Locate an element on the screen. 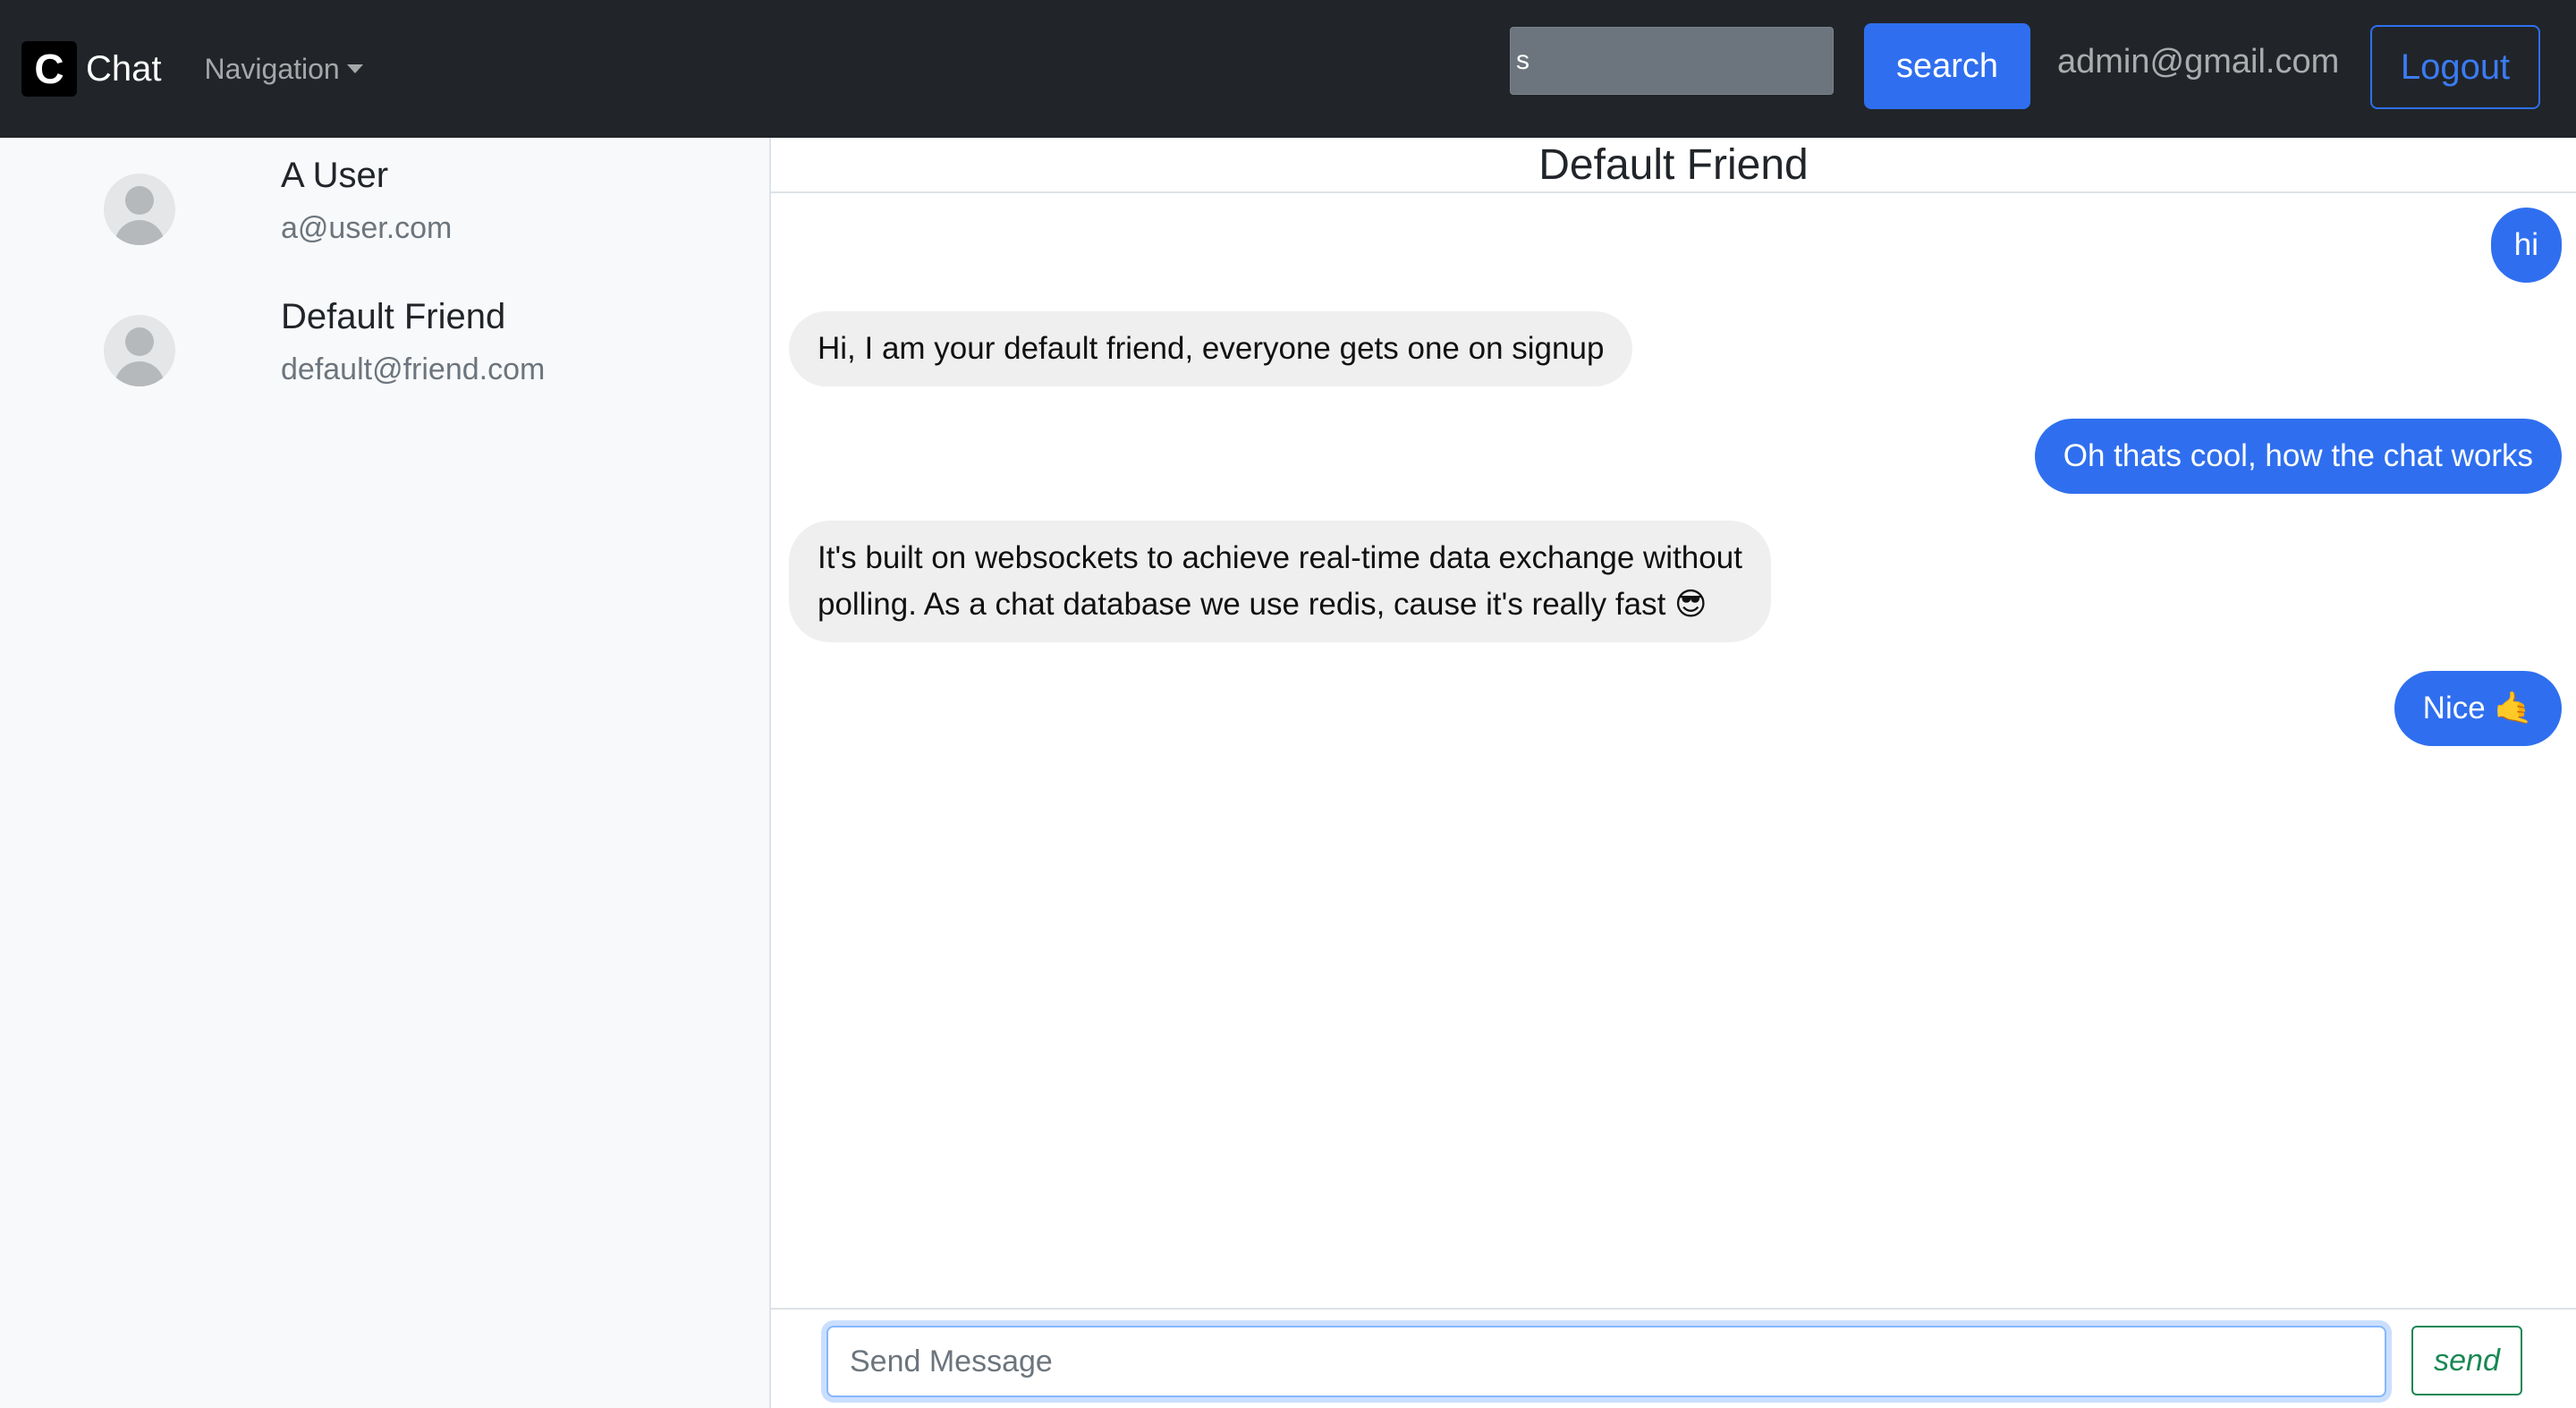 This screenshot has height=1408, width=2576. contact-email: default@friend.com is located at coordinates (413, 369).